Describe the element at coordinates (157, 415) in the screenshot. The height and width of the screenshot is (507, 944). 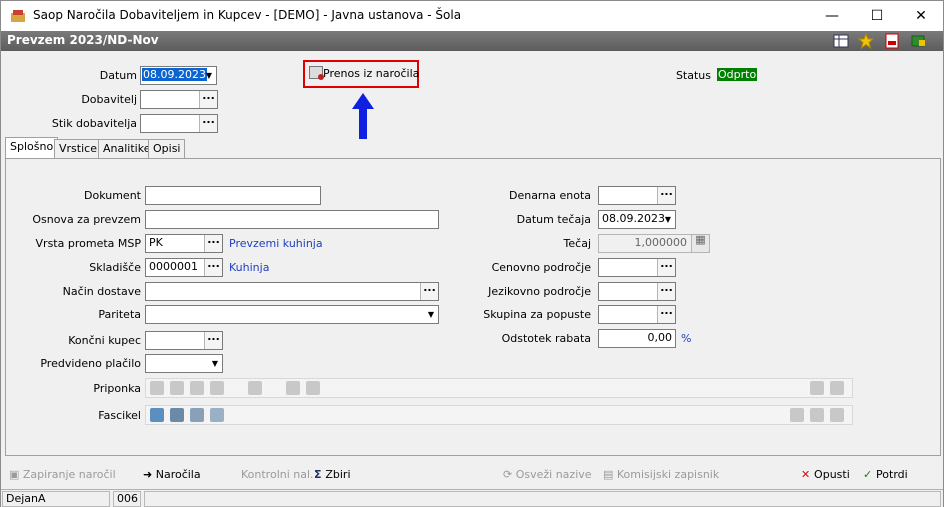
I see `add-folder-icon` at that location.